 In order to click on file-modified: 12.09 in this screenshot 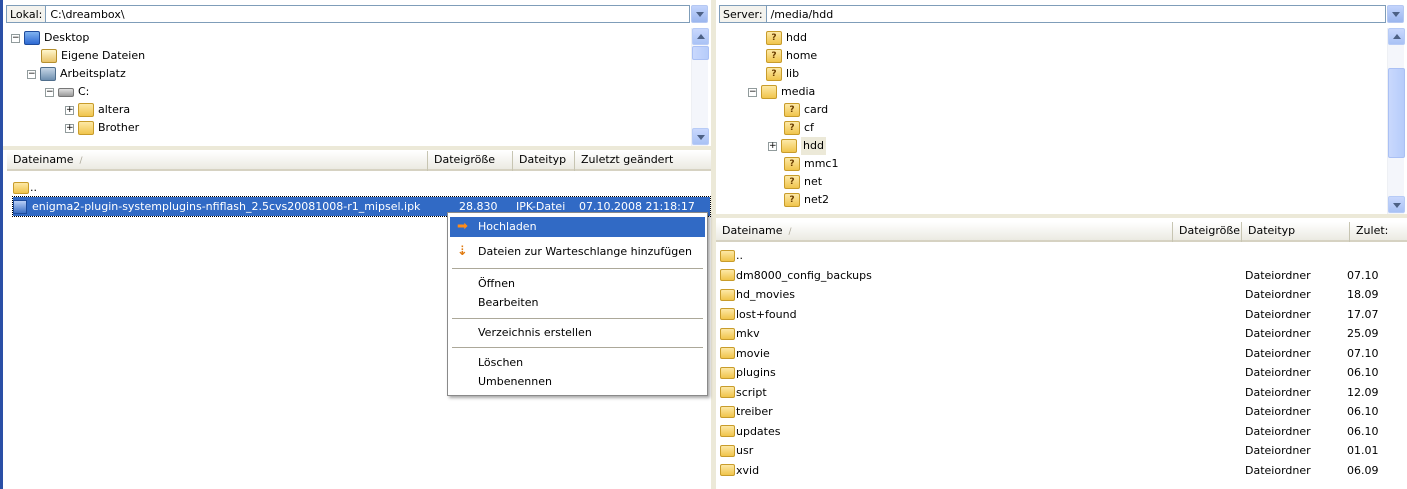, I will do `click(1363, 392)`.